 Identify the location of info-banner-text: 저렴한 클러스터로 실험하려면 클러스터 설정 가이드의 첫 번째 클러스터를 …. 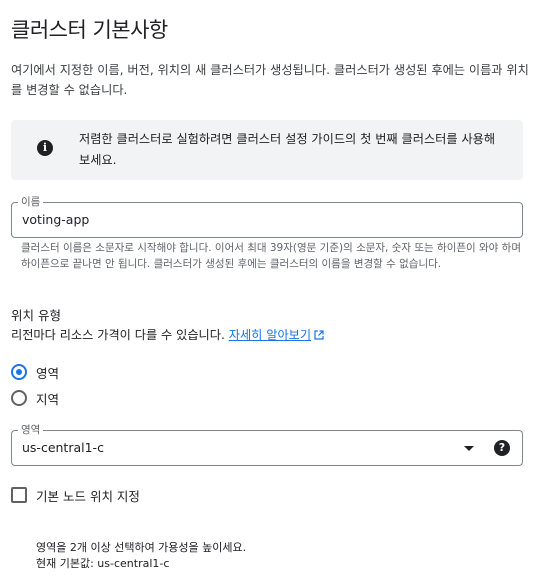
(287, 149).